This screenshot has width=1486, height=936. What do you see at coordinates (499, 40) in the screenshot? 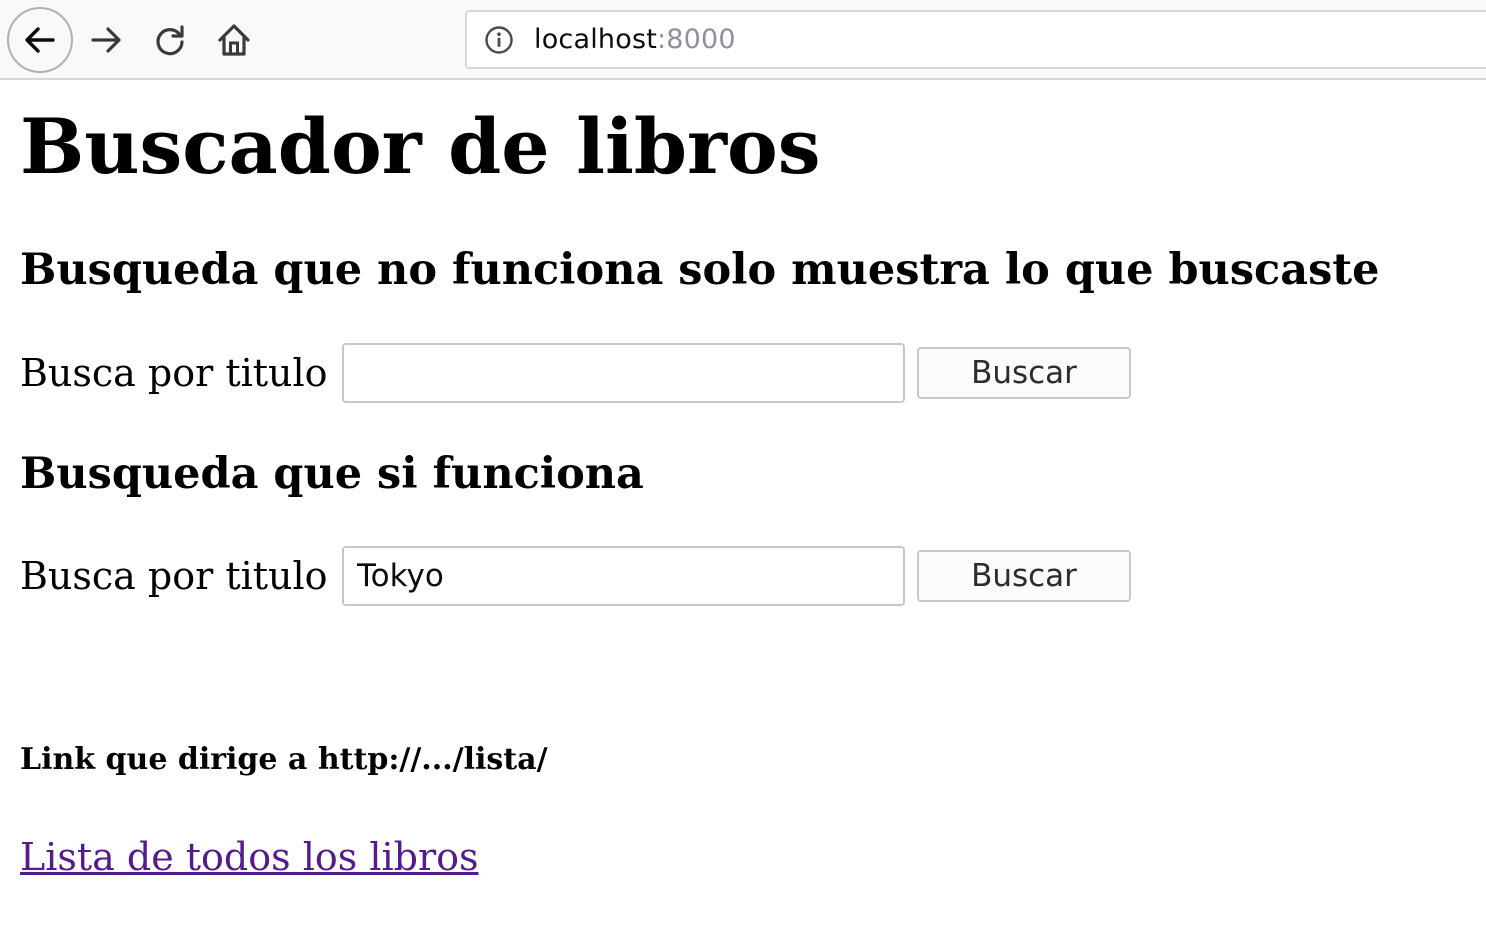
I see `info-icon` at bounding box center [499, 40].